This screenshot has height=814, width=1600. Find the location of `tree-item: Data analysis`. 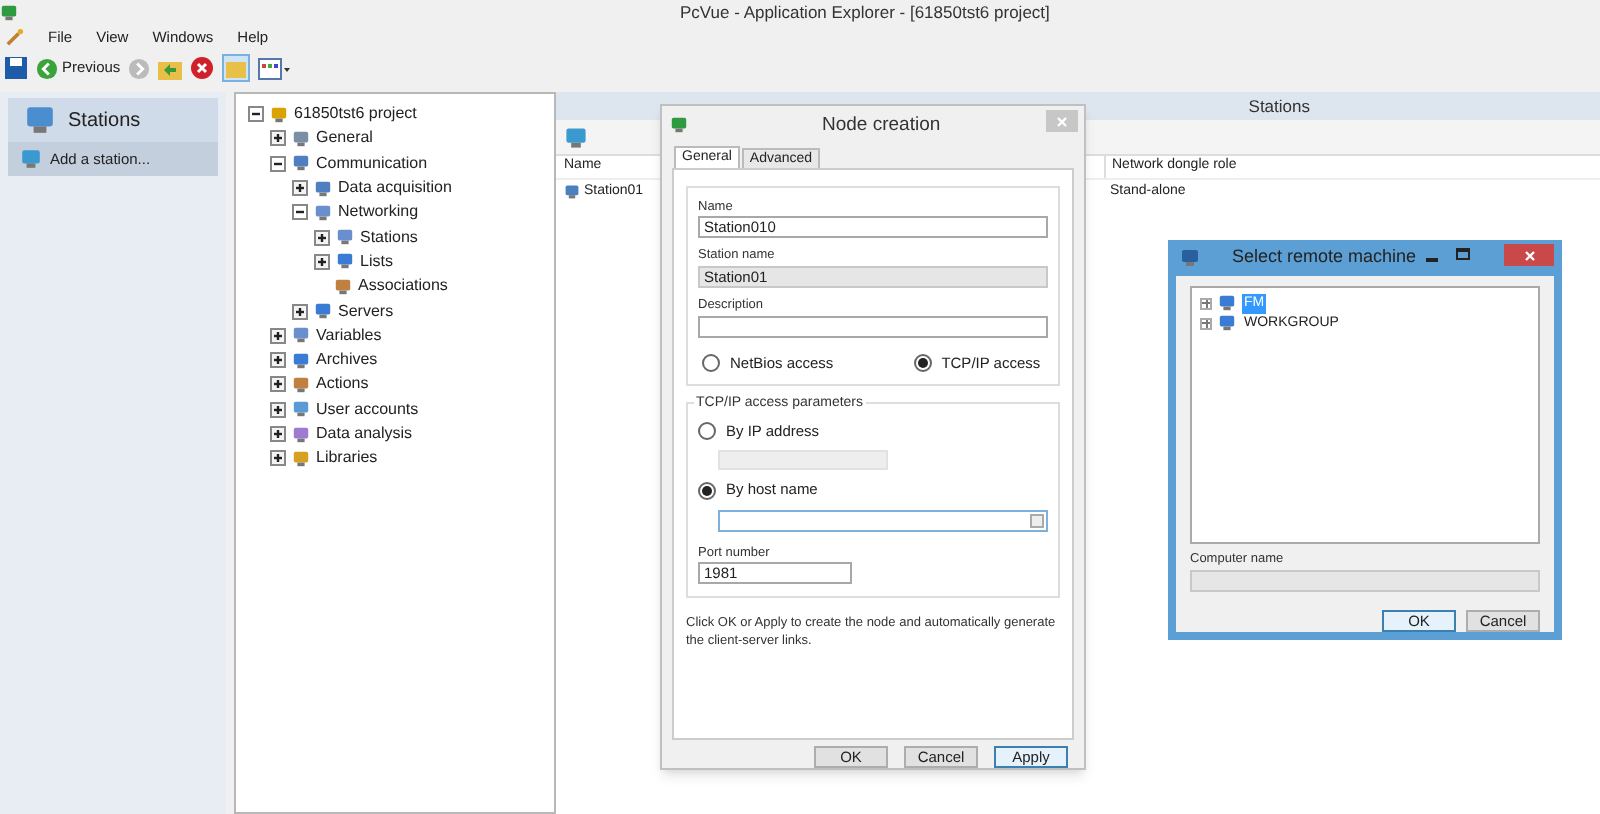

tree-item: Data analysis is located at coordinates (364, 434).